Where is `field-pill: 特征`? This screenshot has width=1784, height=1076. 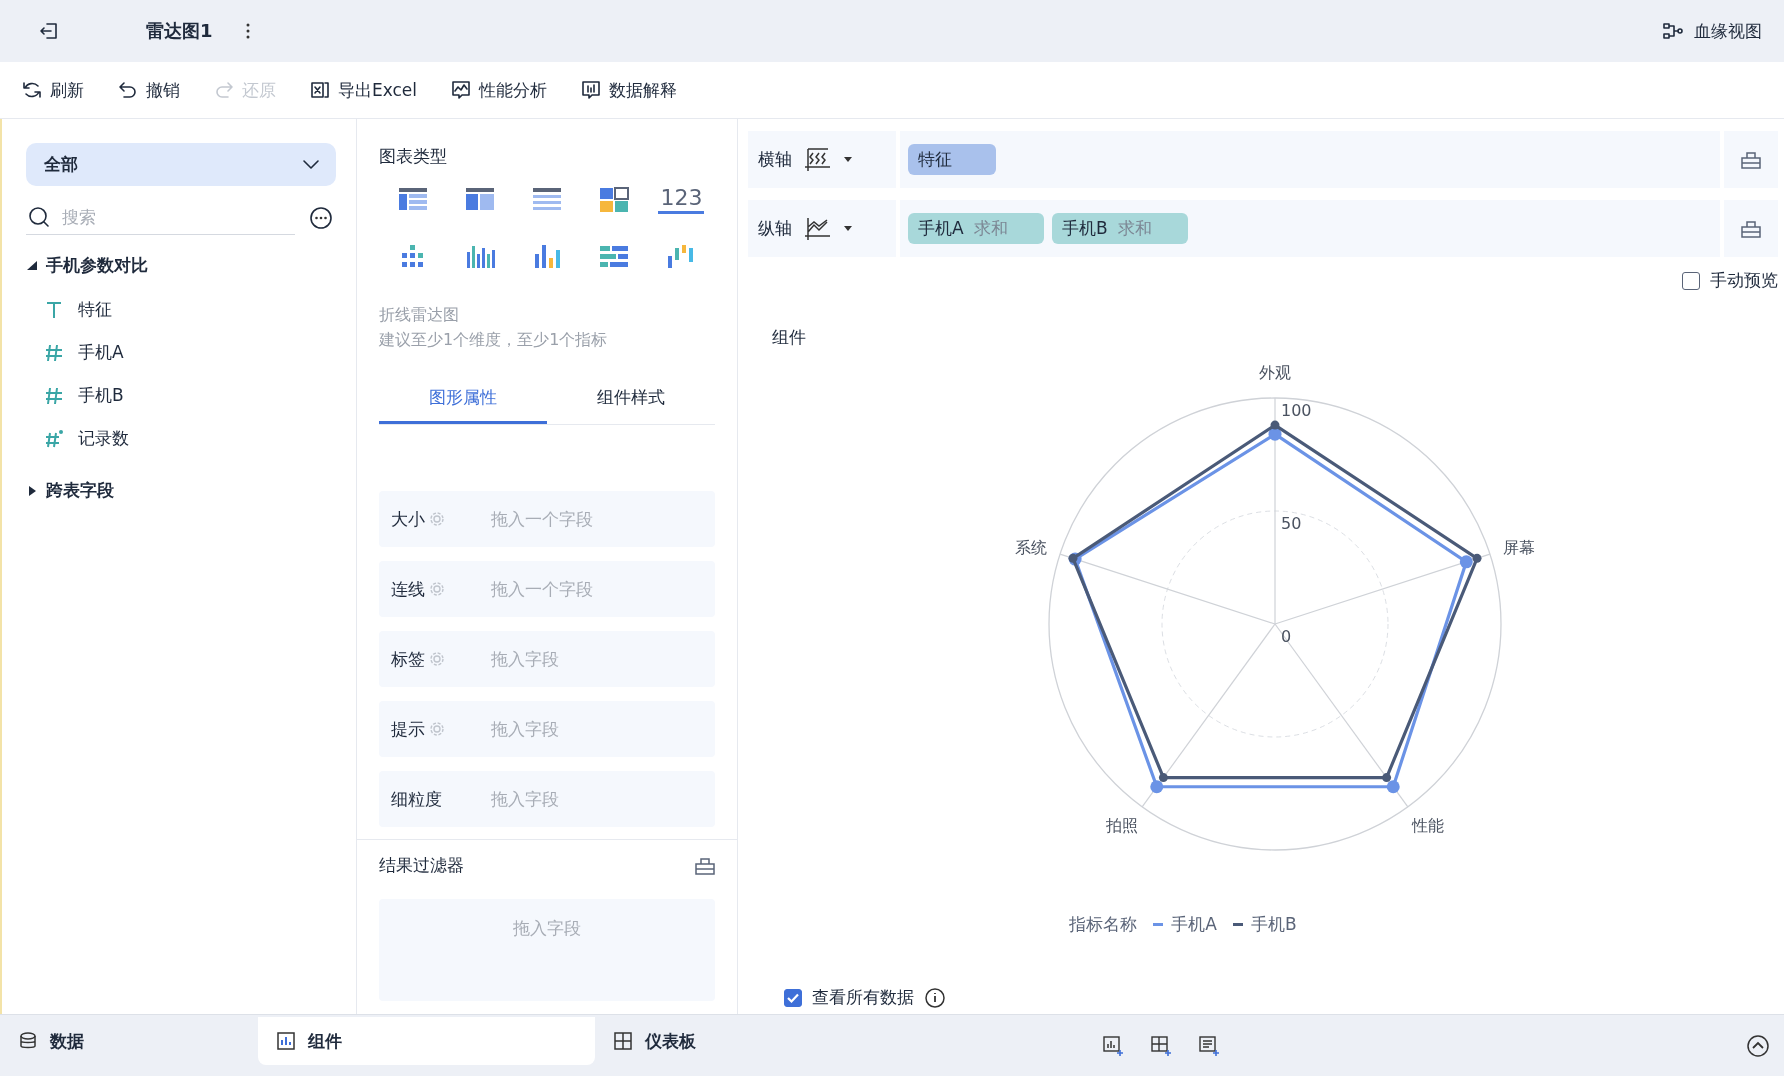
field-pill: 特征 is located at coordinates (952, 159).